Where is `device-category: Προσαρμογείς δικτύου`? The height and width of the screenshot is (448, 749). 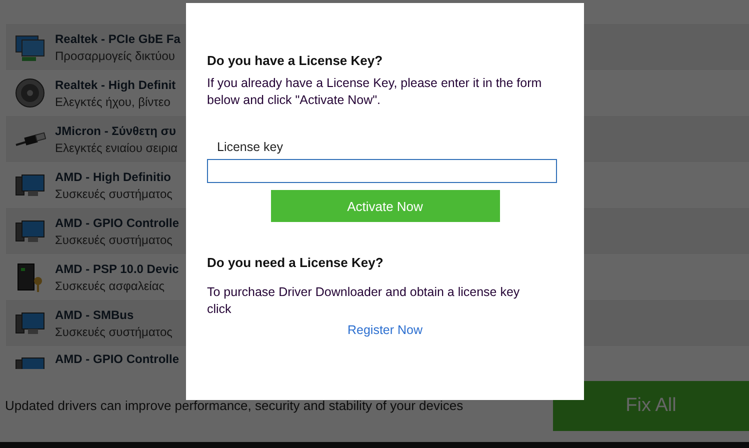
device-category: Προσαρμογείς δικτύου is located at coordinates (115, 55).